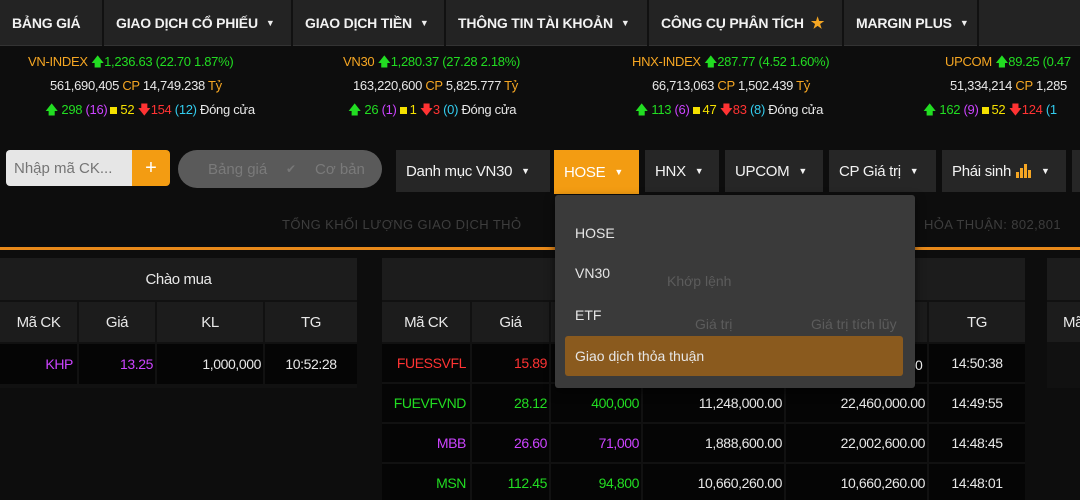 This screenshot has height=500, width=1080. I want to click on index-name: VN30, so click(359, 61).